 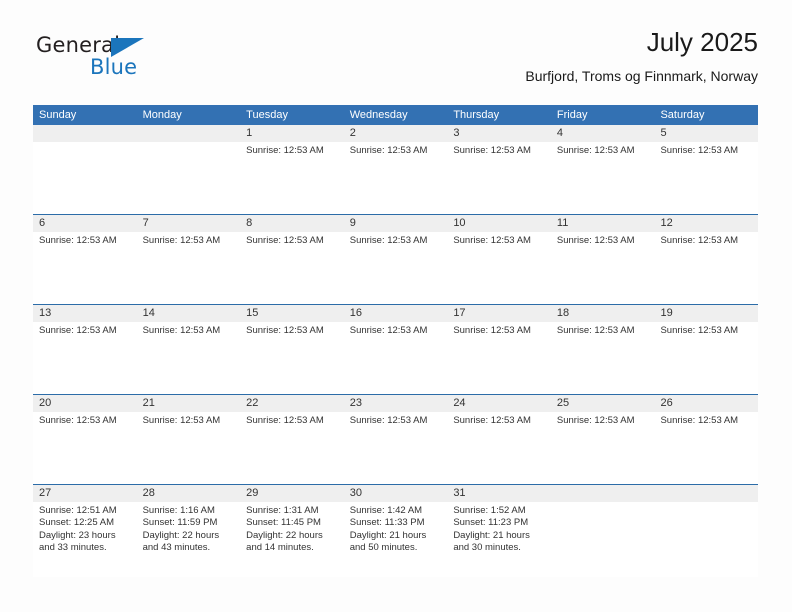 I want to click on day-number: 19, so click(x=706, y=313).